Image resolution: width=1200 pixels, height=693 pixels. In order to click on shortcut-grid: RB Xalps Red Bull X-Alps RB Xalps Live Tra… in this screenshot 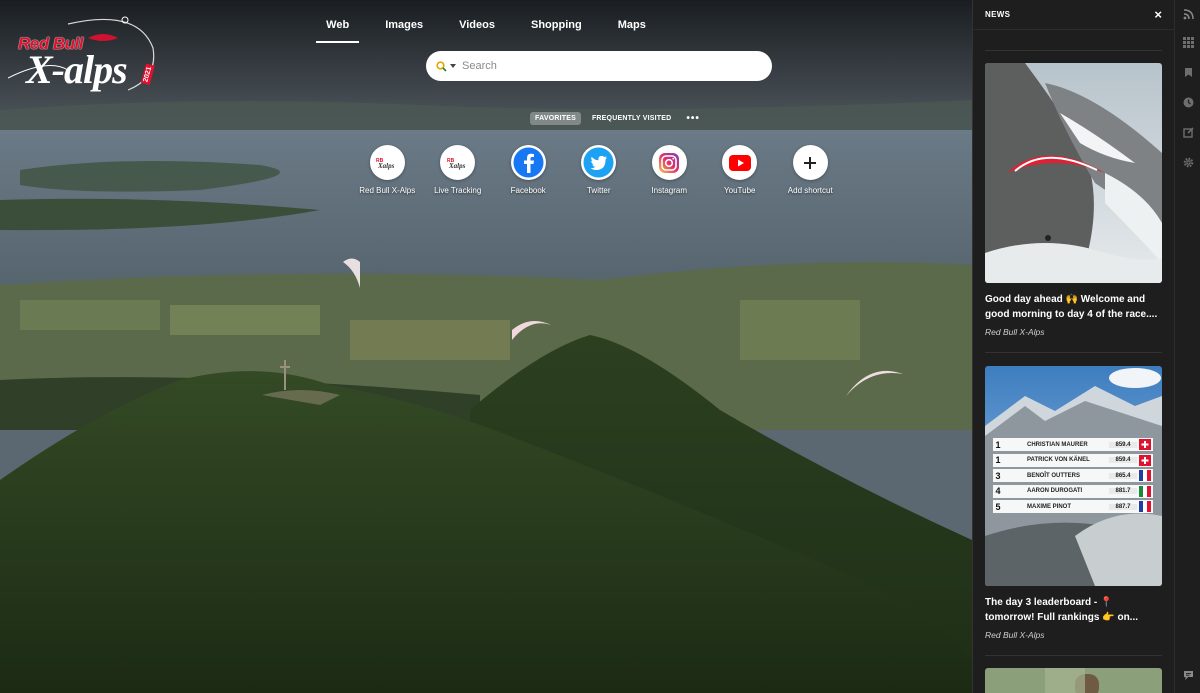, I will do `click(599, 170)`.